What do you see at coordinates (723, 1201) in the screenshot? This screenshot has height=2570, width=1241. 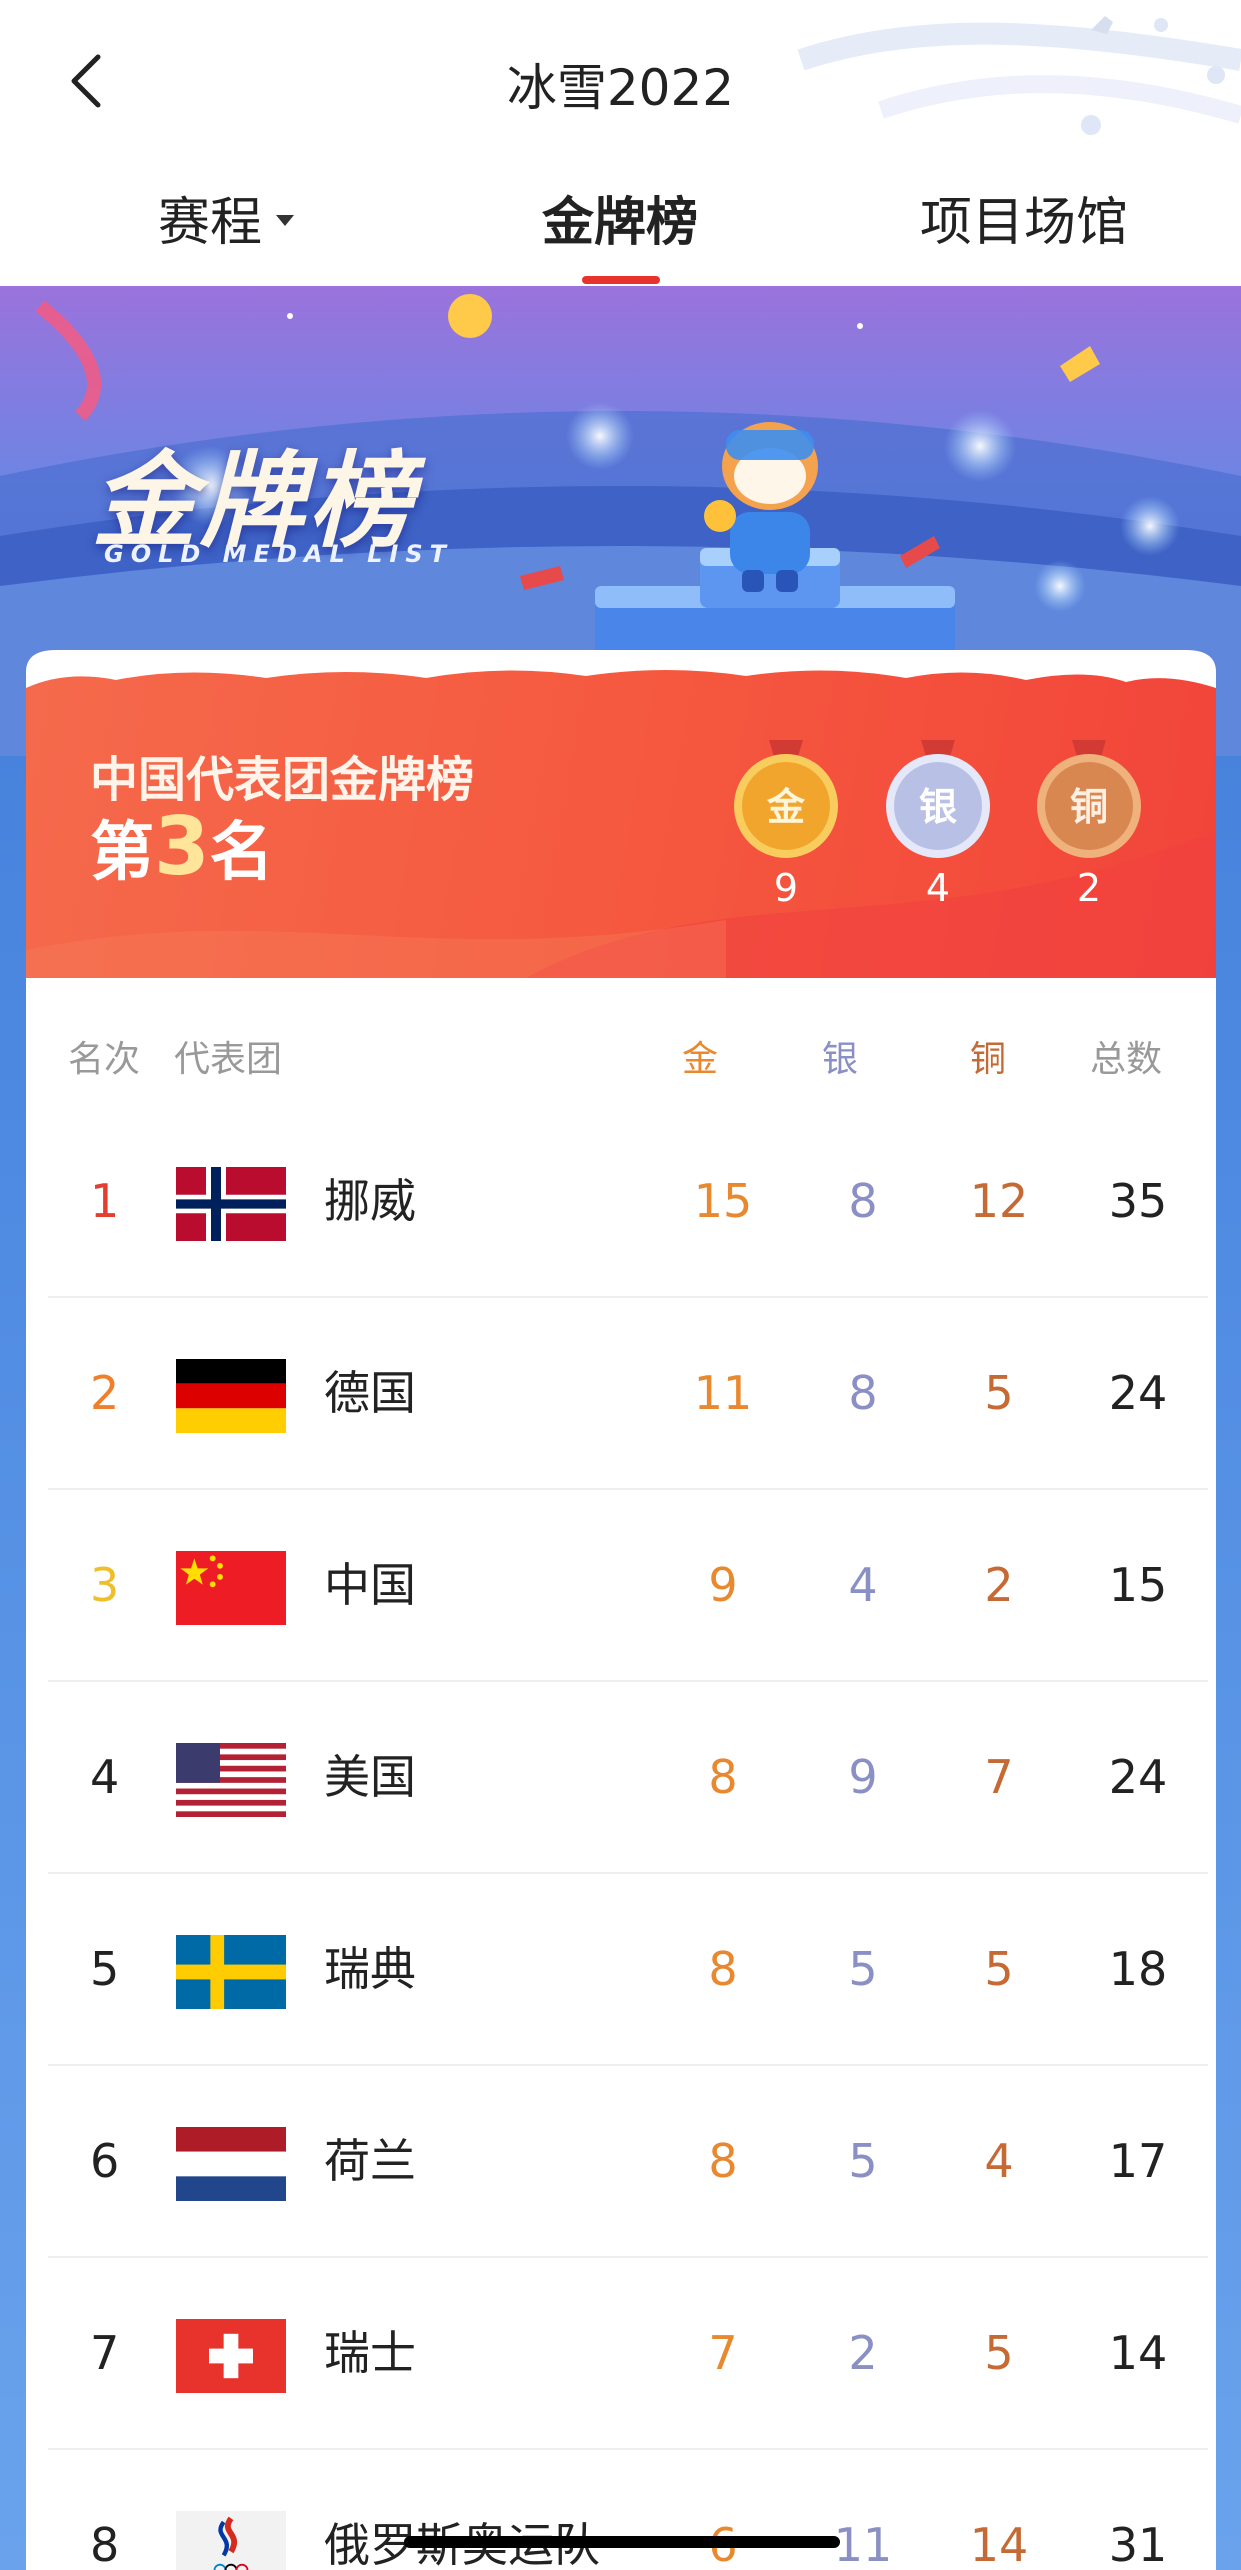 I see `row-gold: 15` at bounding box center [723, 1201].